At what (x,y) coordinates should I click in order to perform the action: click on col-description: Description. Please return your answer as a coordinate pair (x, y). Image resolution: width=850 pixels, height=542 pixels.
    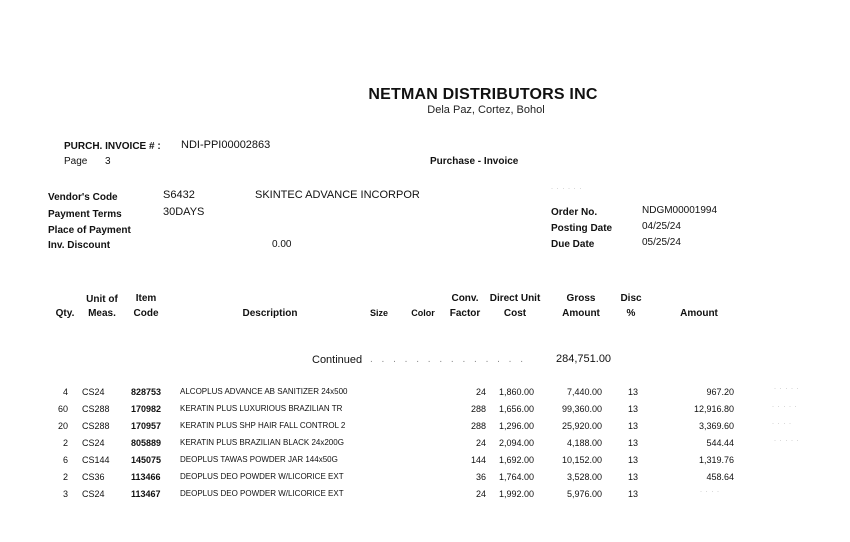
    Looking at the image, I should click on (270, 313).